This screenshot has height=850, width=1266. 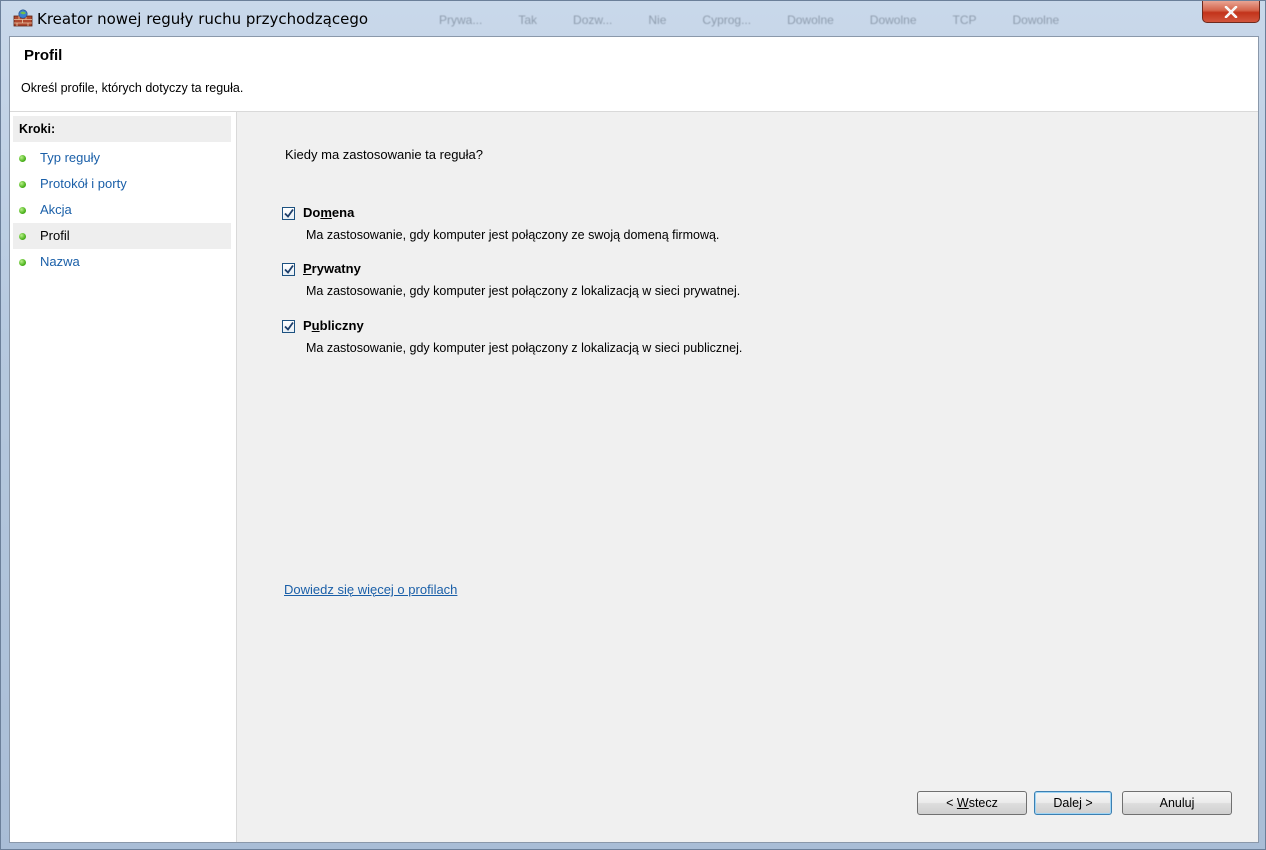 I want to click on label-part: ena, so click(x=343, y=212).